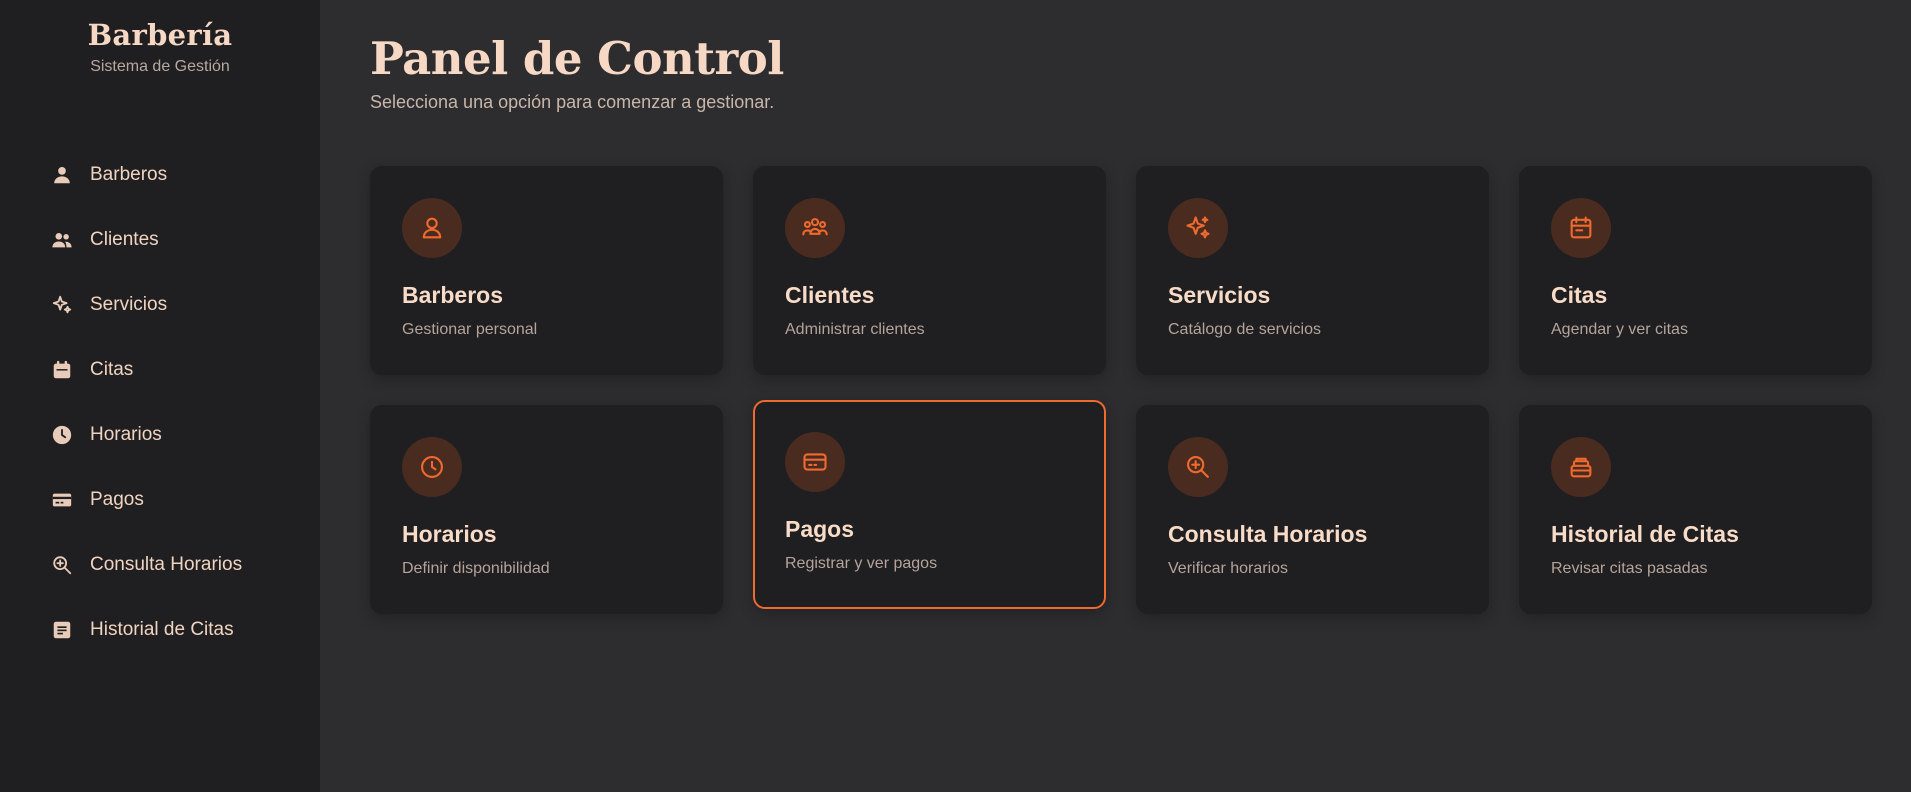 The height and width of the screenshot is (792, 1911). Describe the element at coordinates (1645, 534) in the screenshot. I see `card-title: Historial de Citas` at that location.